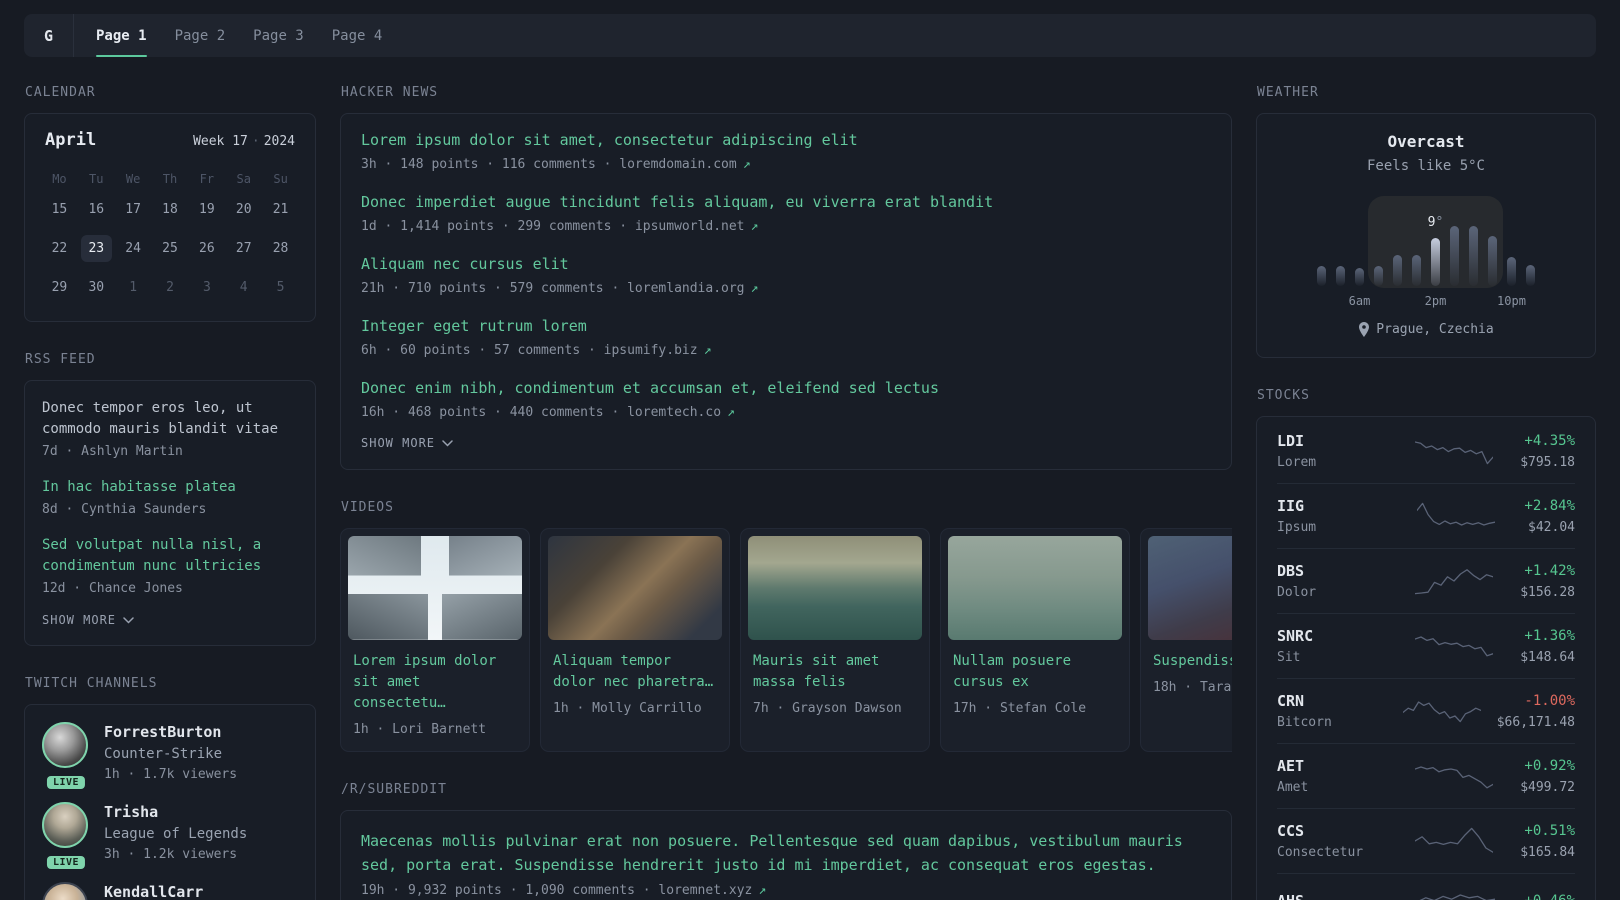 This screenshot has height=900, width=1620. What do you see at coordinates (280, 287) in the screenshot?
I see `calendar-day-next-month: 5` at bounding box center [280, 287].